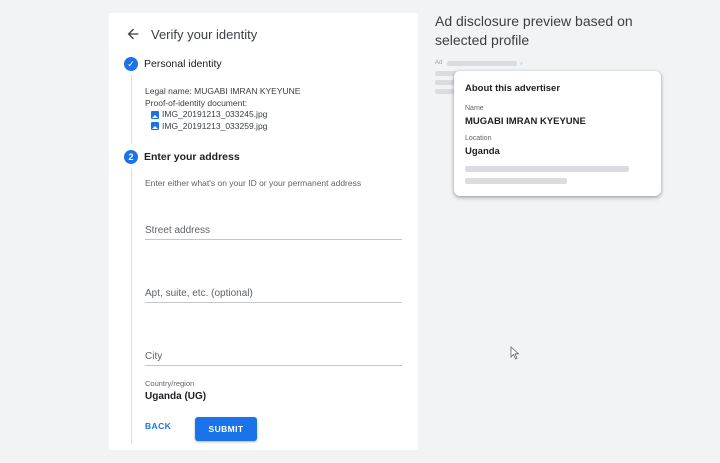 This screenshot has width=720, height=463. I want to click on legal-name-label: Legal name:, so click(168, 91).